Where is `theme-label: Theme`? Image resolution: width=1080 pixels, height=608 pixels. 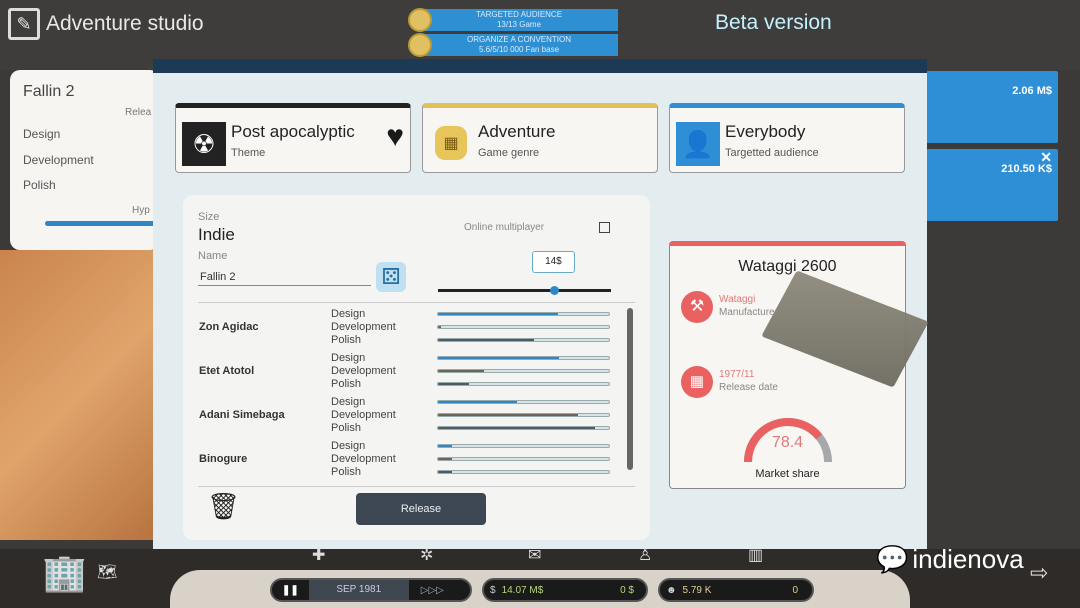
theme-label: Theme is located at coordinates (248, 153).